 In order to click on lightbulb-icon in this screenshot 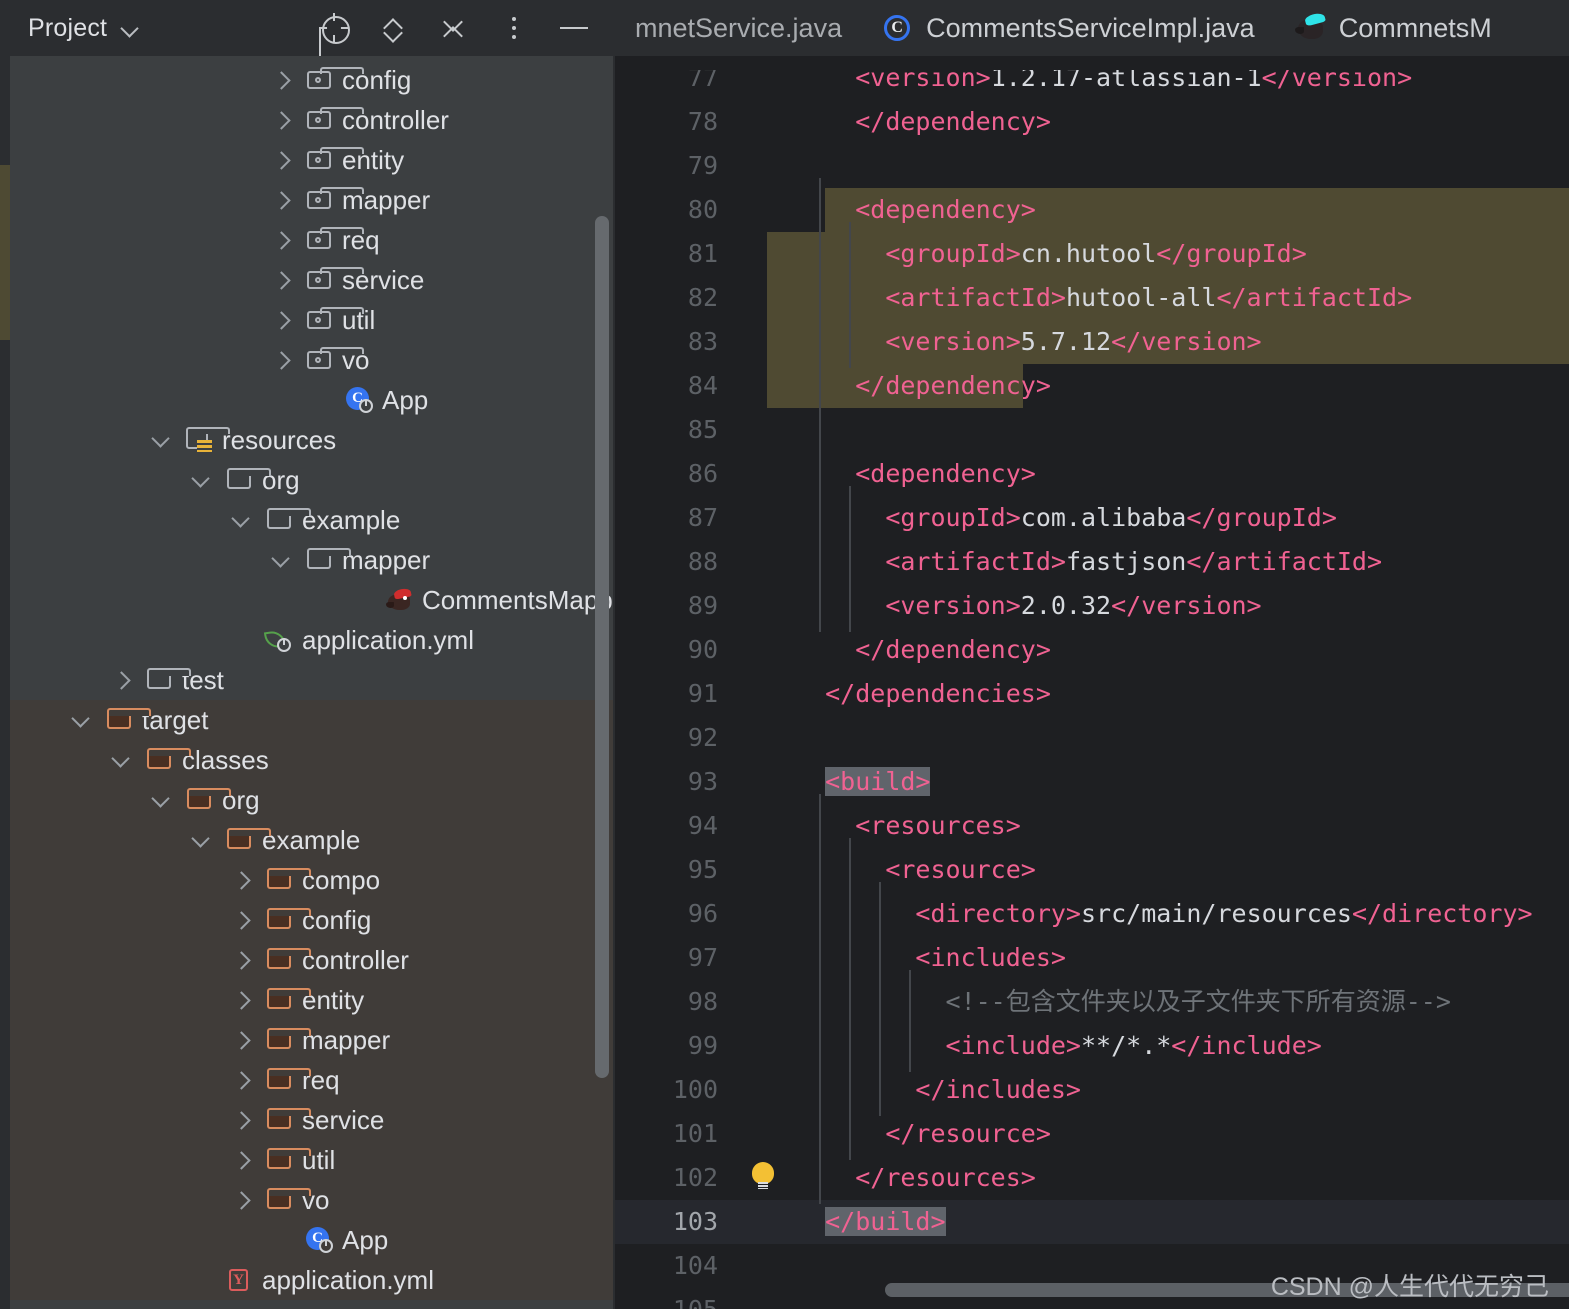, I will do `click(763, 1175)`.